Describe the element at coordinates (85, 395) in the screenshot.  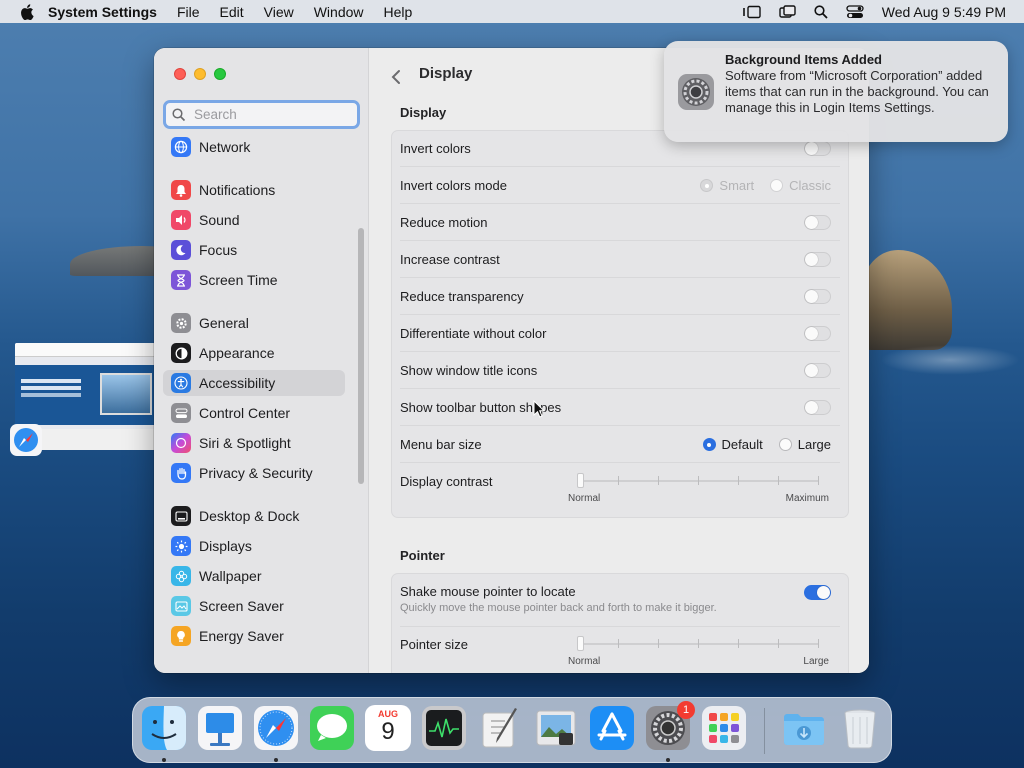
I see `thumbnail-hero` at that location.